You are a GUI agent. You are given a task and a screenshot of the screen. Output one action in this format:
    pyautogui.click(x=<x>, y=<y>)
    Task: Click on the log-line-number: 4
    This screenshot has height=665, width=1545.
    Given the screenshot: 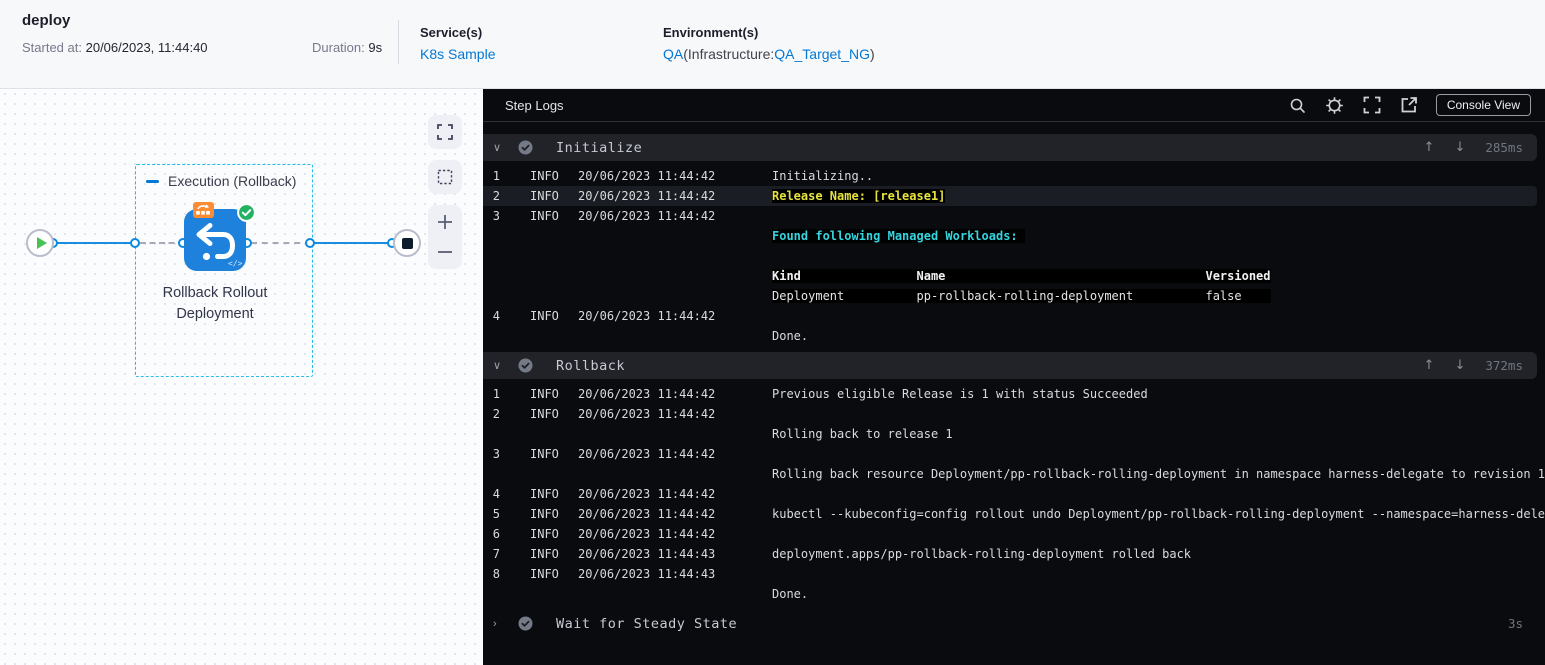 What is the action you would take?
    pyautogui.click(x=496, y=316)
    